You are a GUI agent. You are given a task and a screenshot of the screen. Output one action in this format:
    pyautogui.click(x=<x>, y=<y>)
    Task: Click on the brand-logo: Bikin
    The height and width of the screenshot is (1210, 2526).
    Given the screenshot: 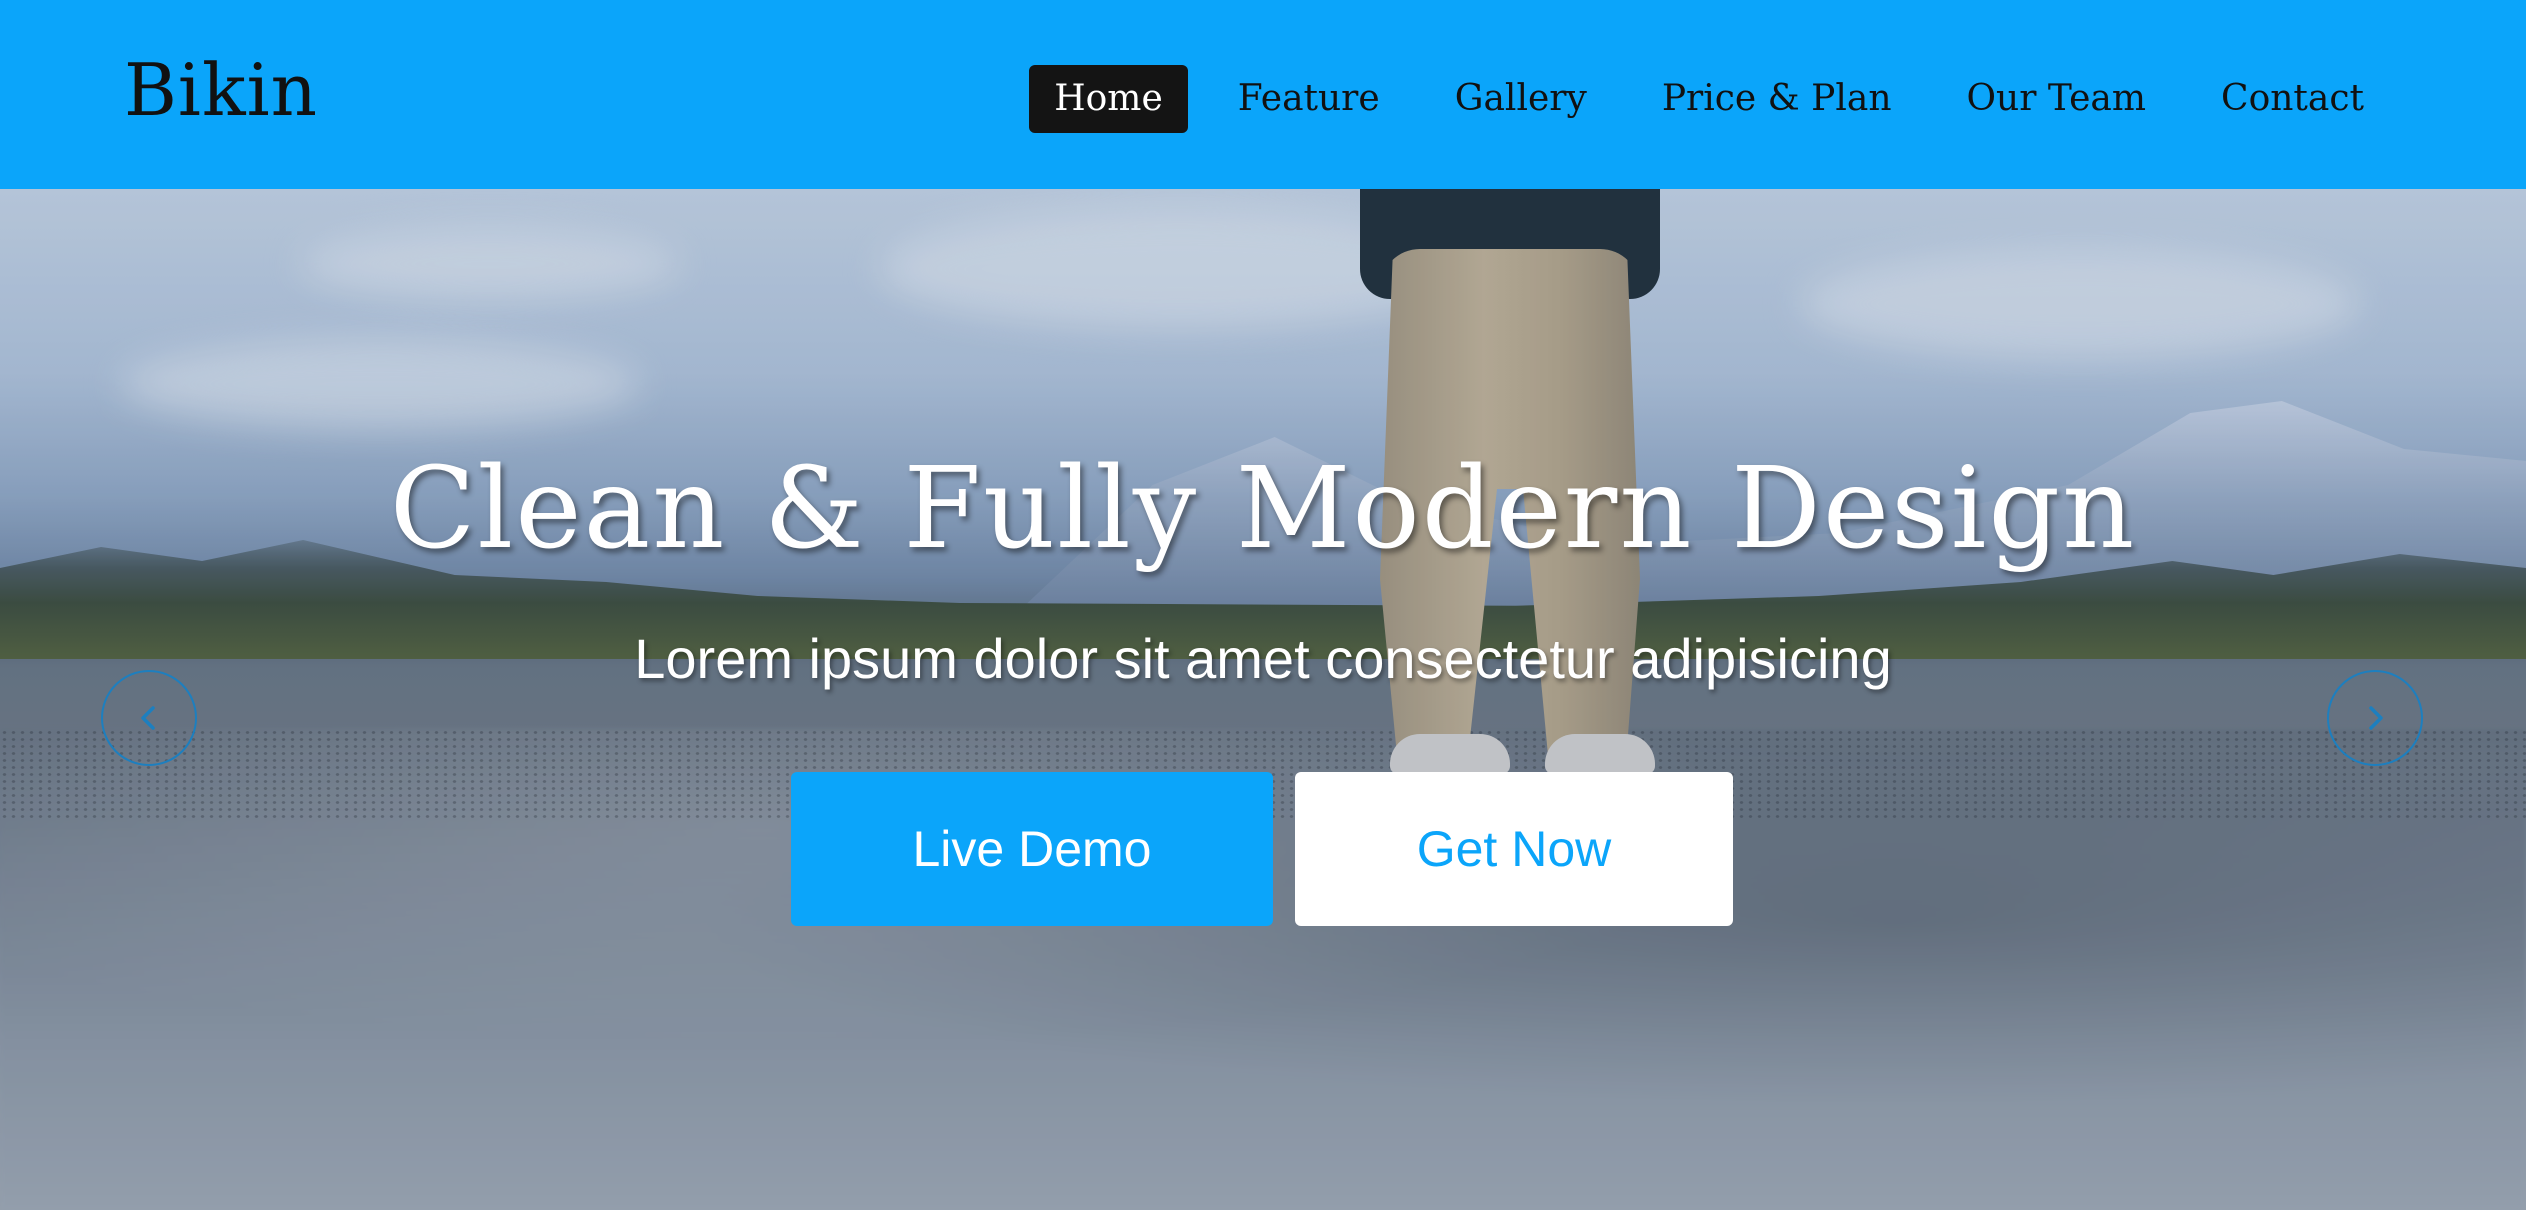 What is the action you would take?
    pyautogui.click(x=221, y=90)
    